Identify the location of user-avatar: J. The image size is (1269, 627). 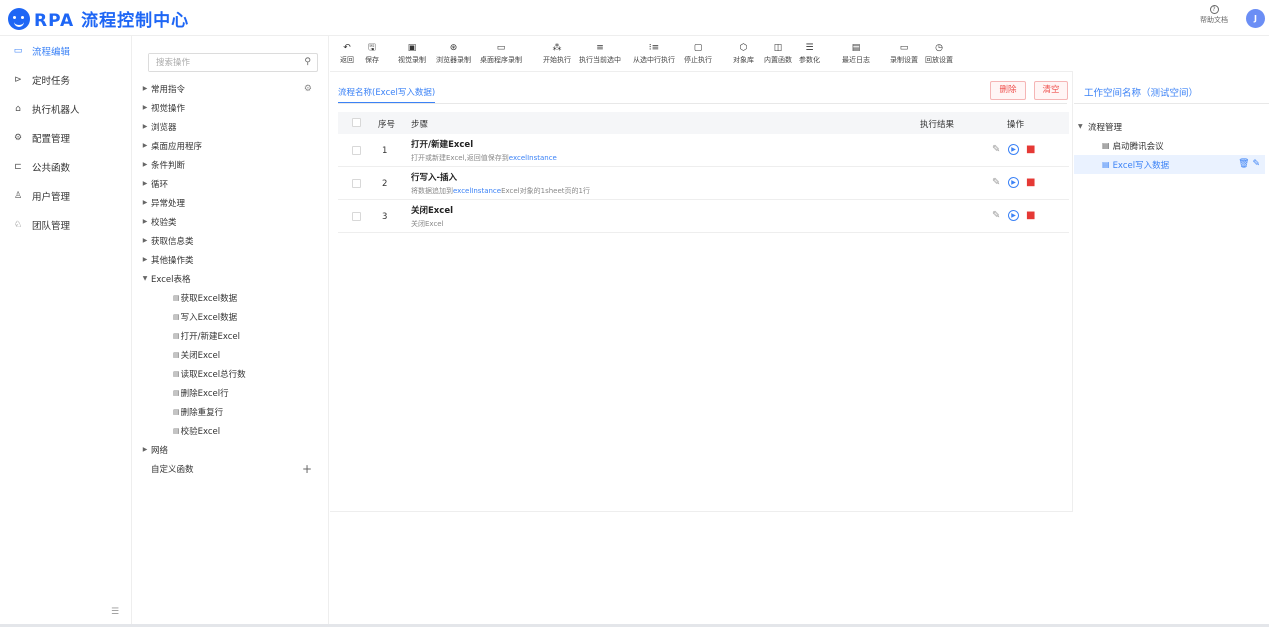
(1255, 18).